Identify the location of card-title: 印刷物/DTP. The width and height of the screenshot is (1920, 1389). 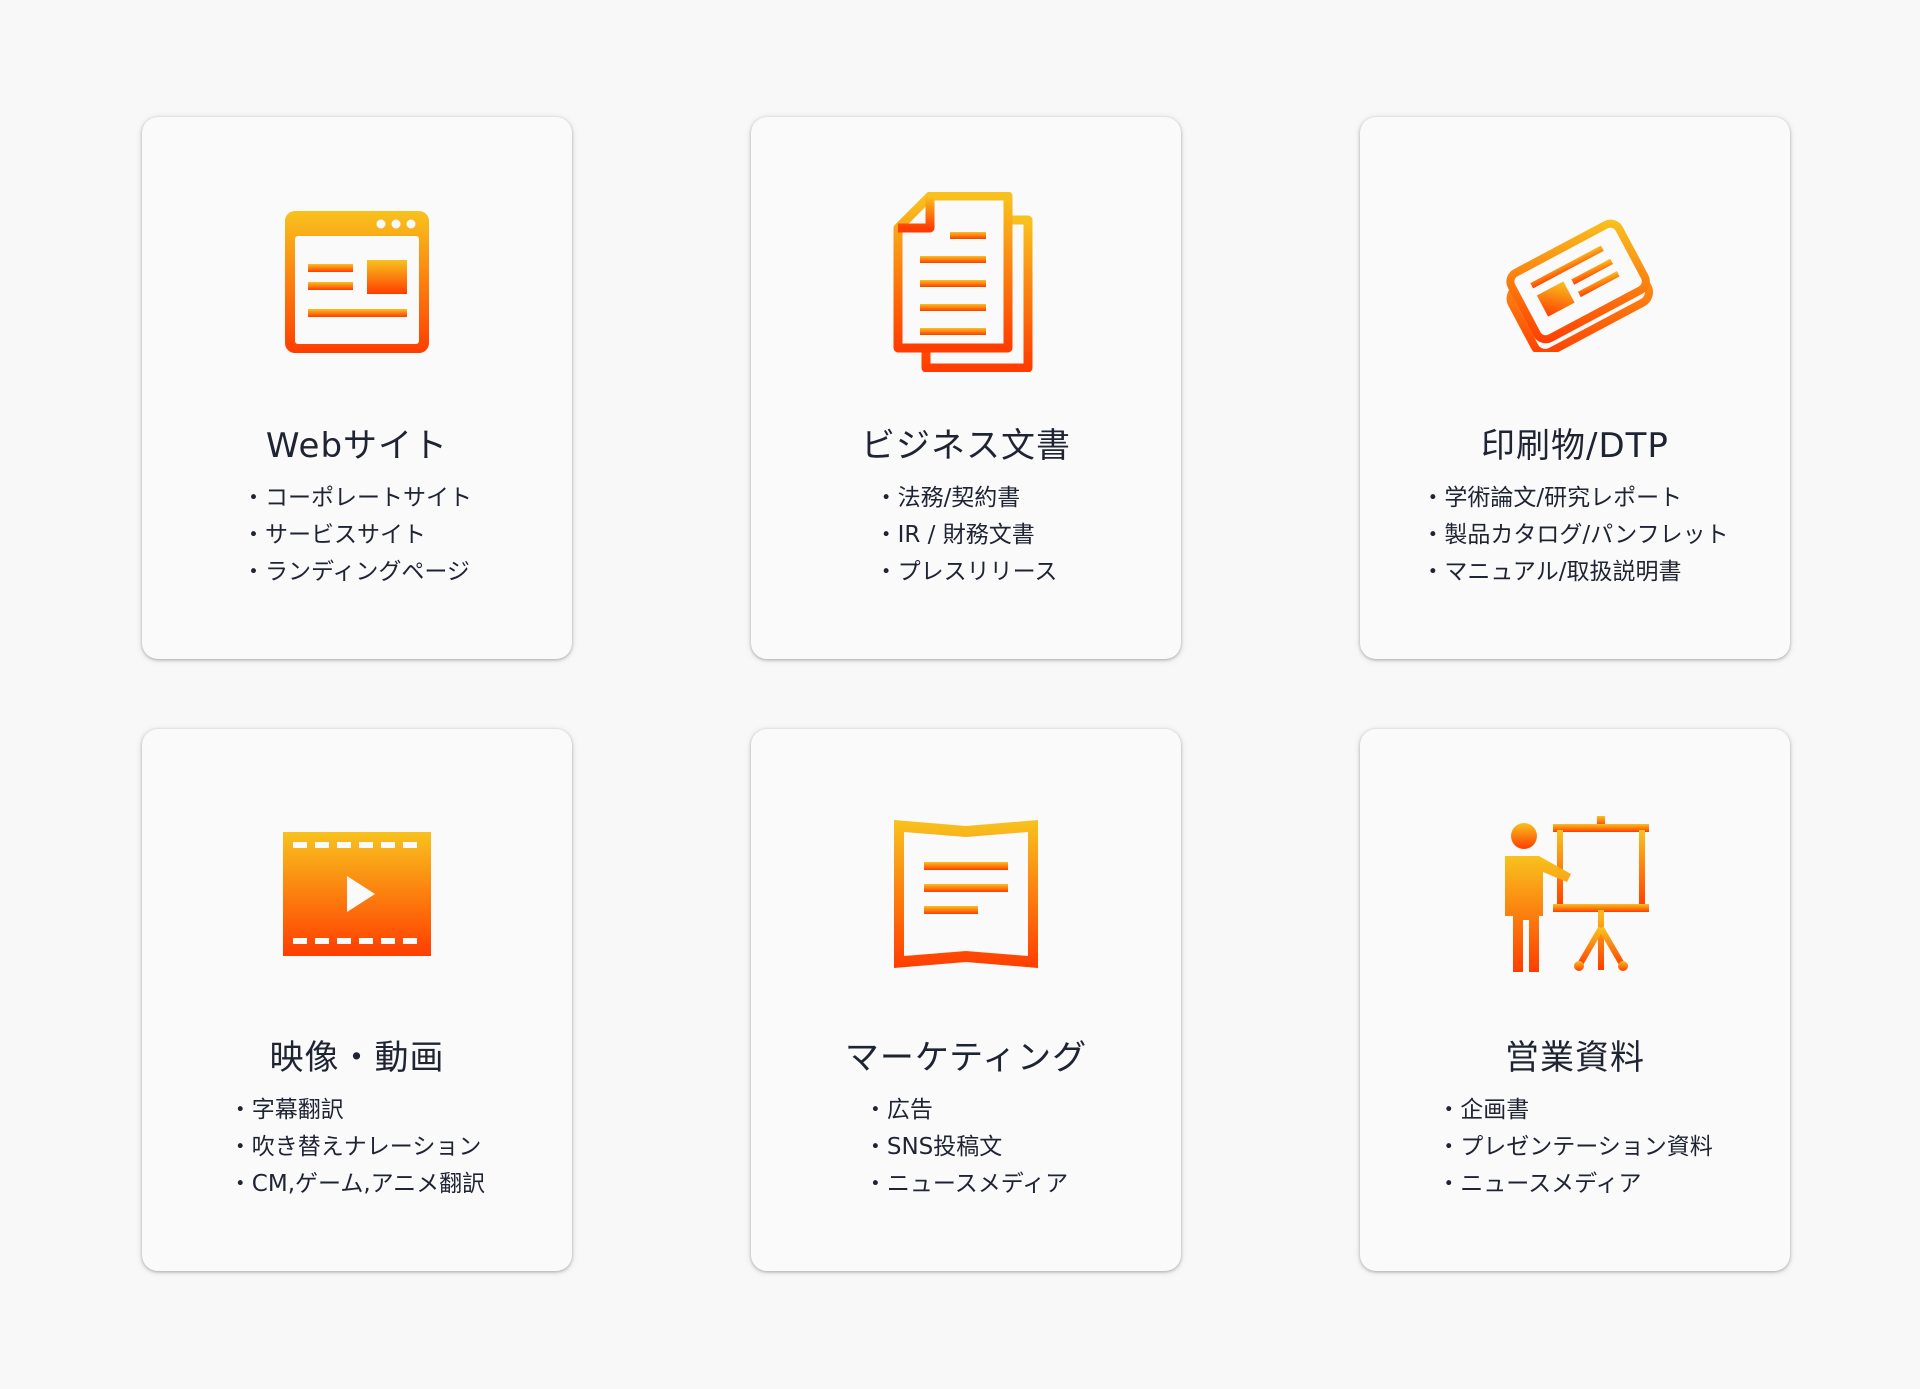
(1575, 446).